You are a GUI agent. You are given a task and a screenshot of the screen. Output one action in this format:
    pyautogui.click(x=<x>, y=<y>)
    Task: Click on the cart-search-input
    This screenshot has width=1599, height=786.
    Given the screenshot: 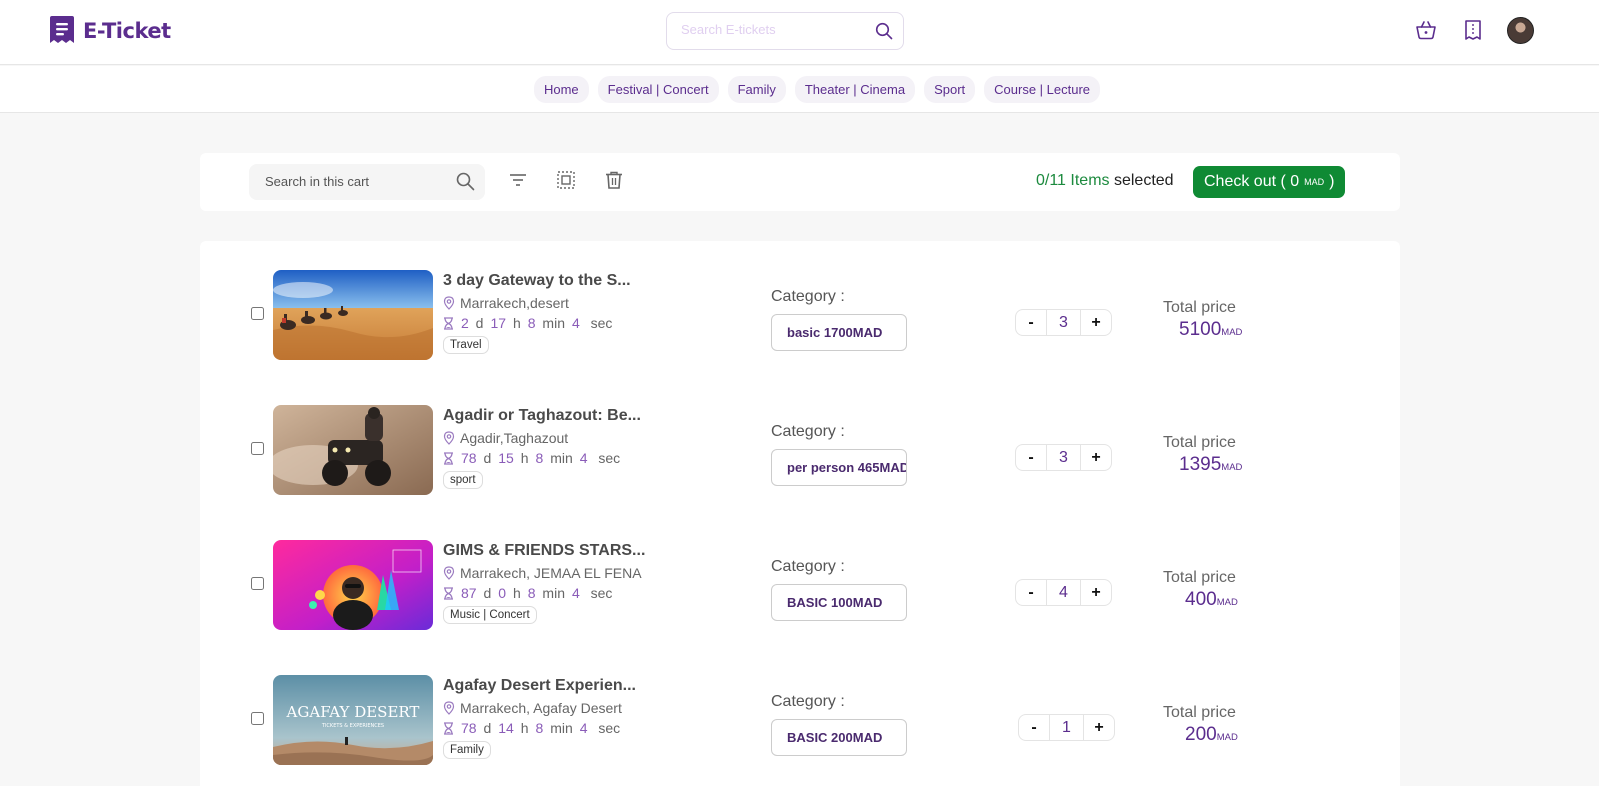 What is the action you would take?
    pyautogui.click(x=355, y=181)
    